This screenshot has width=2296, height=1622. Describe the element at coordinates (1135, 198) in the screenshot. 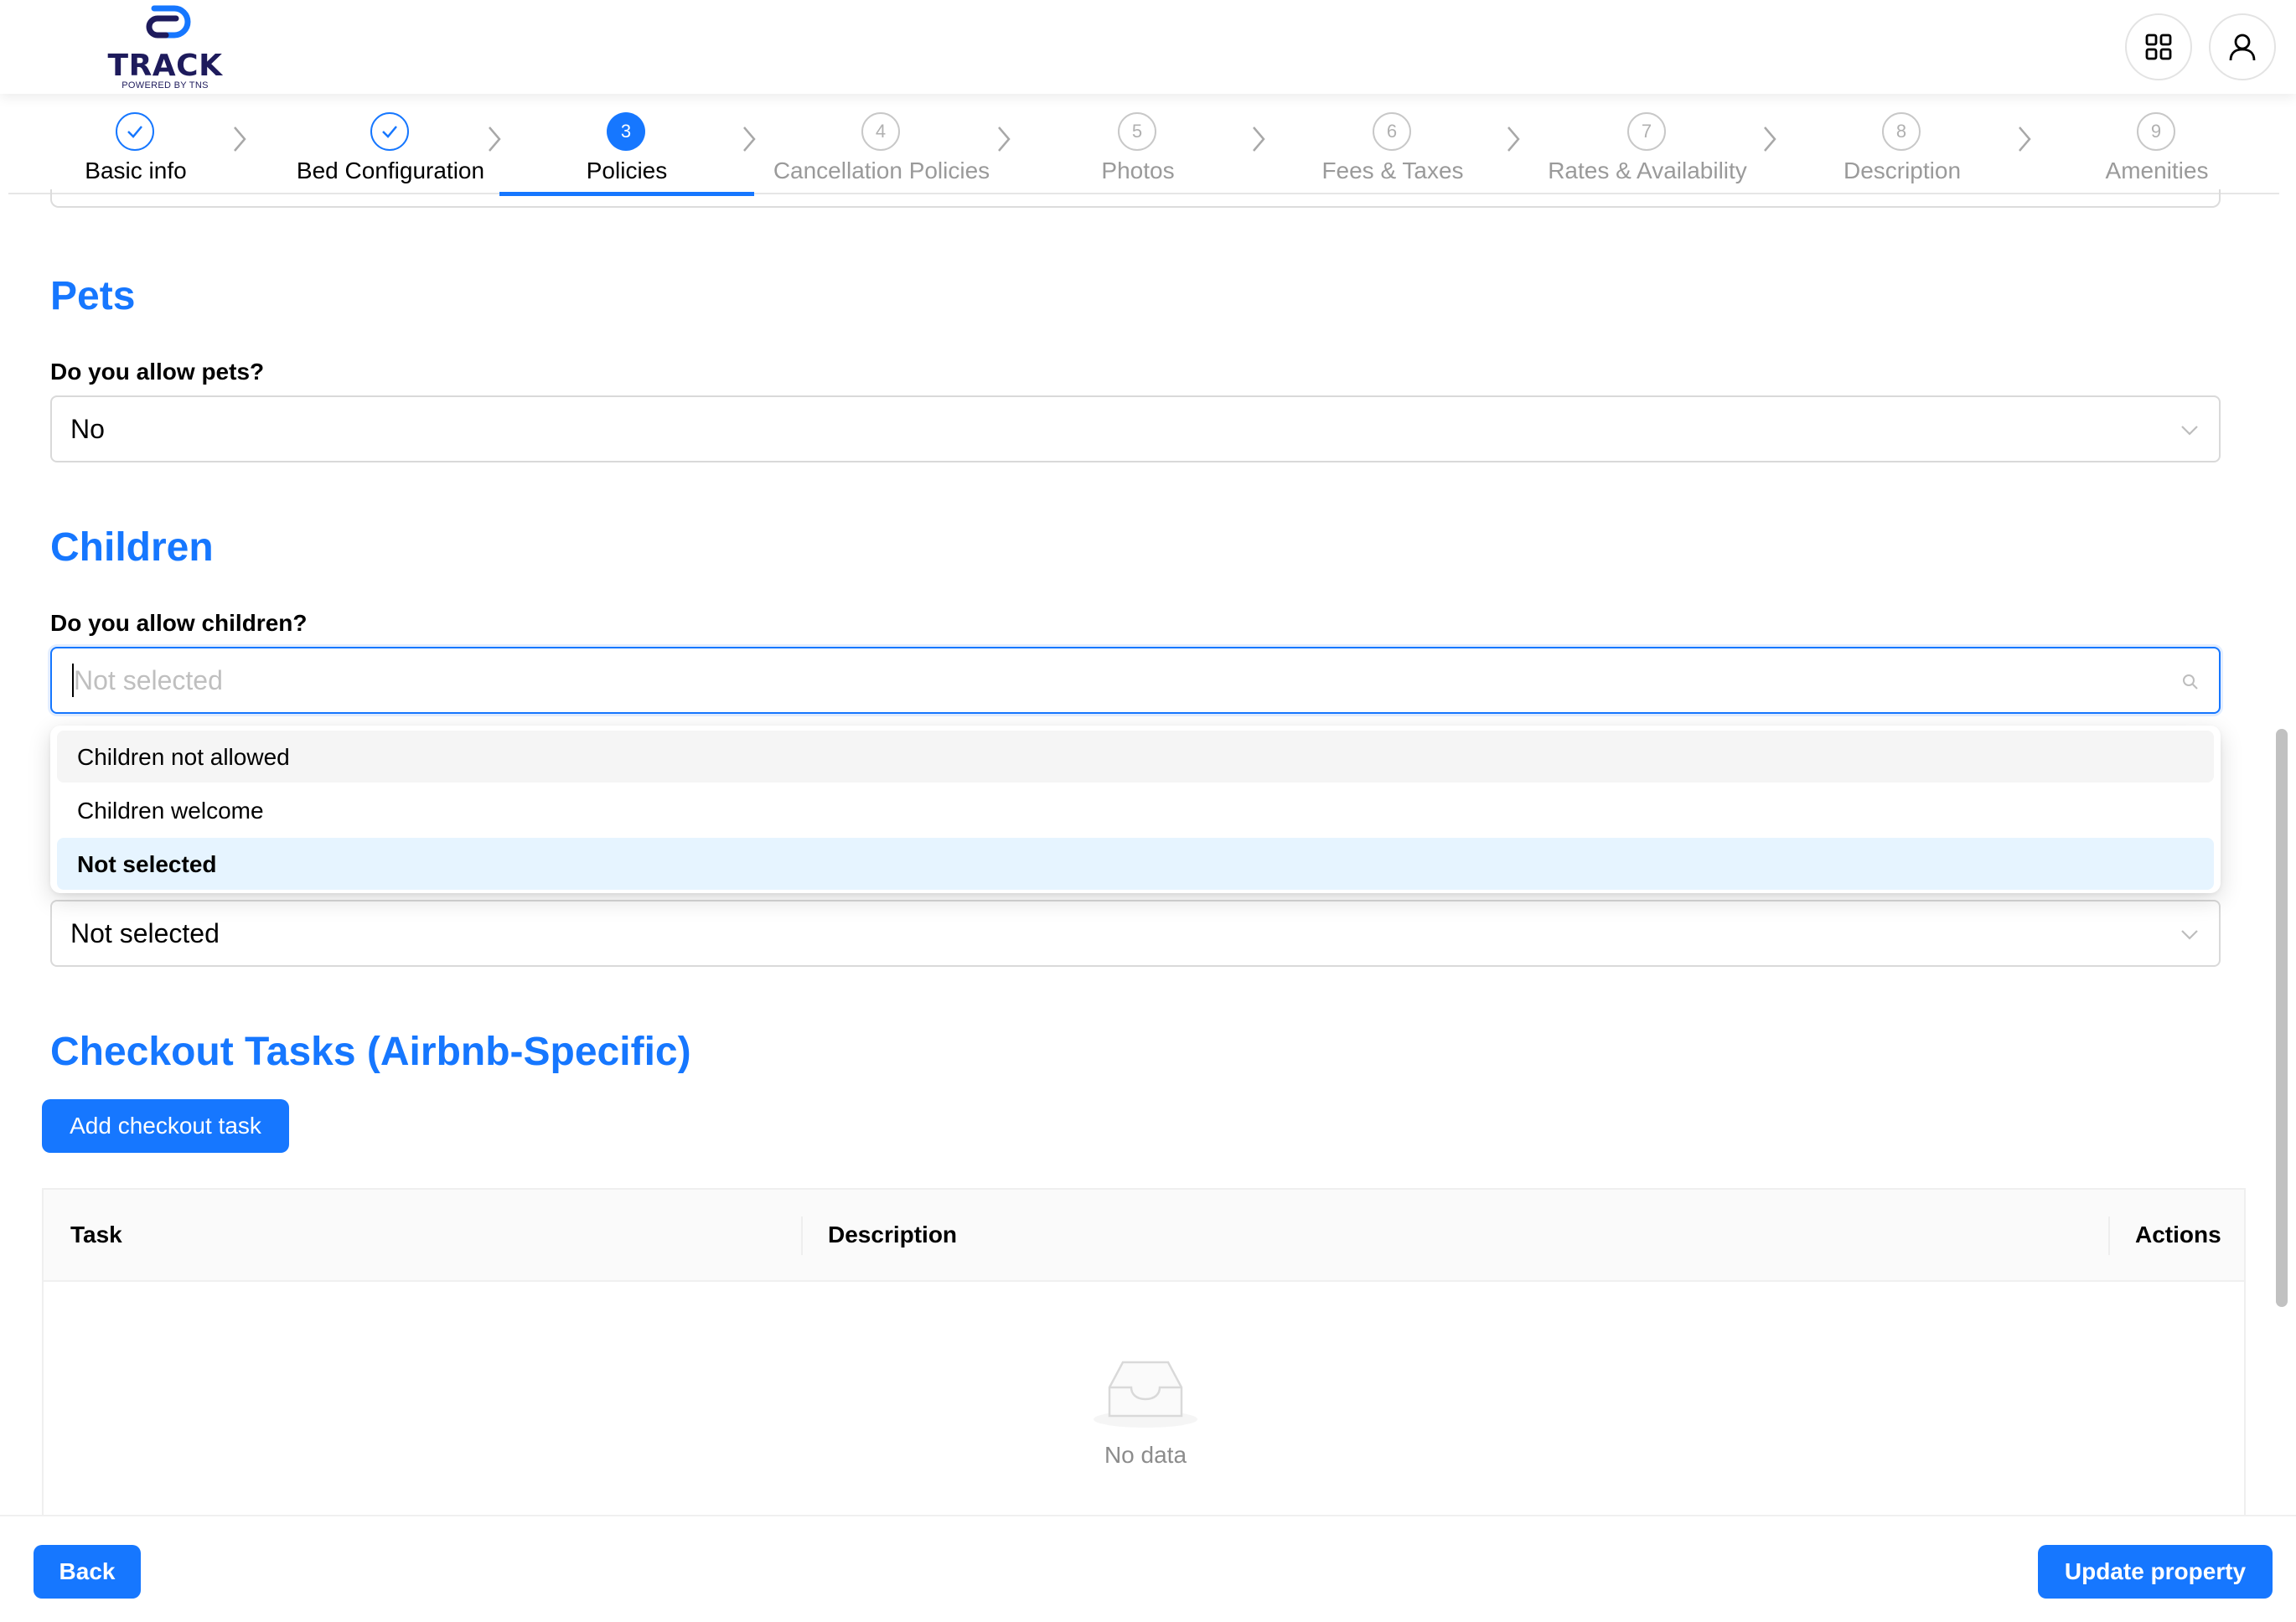

I see `previous-field-edge` at that location.